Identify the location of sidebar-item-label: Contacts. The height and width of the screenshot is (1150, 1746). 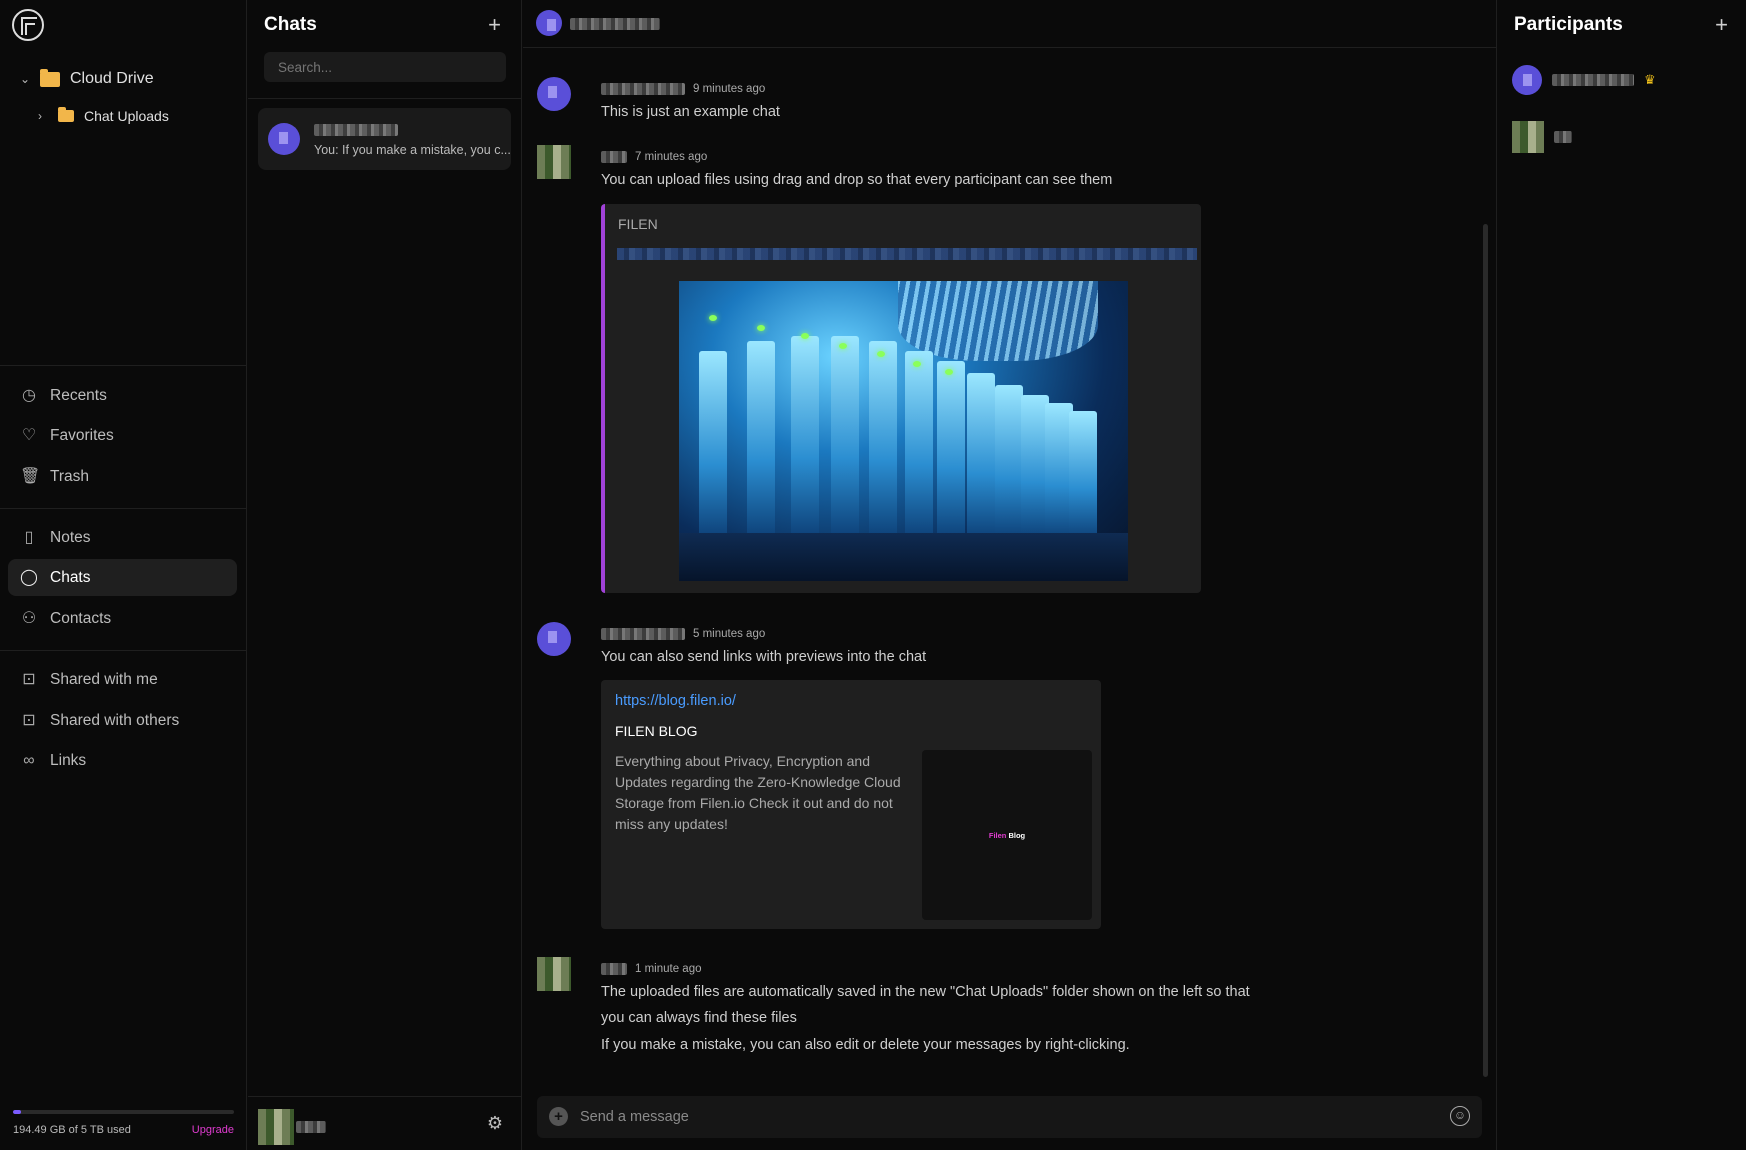
(81, 618).